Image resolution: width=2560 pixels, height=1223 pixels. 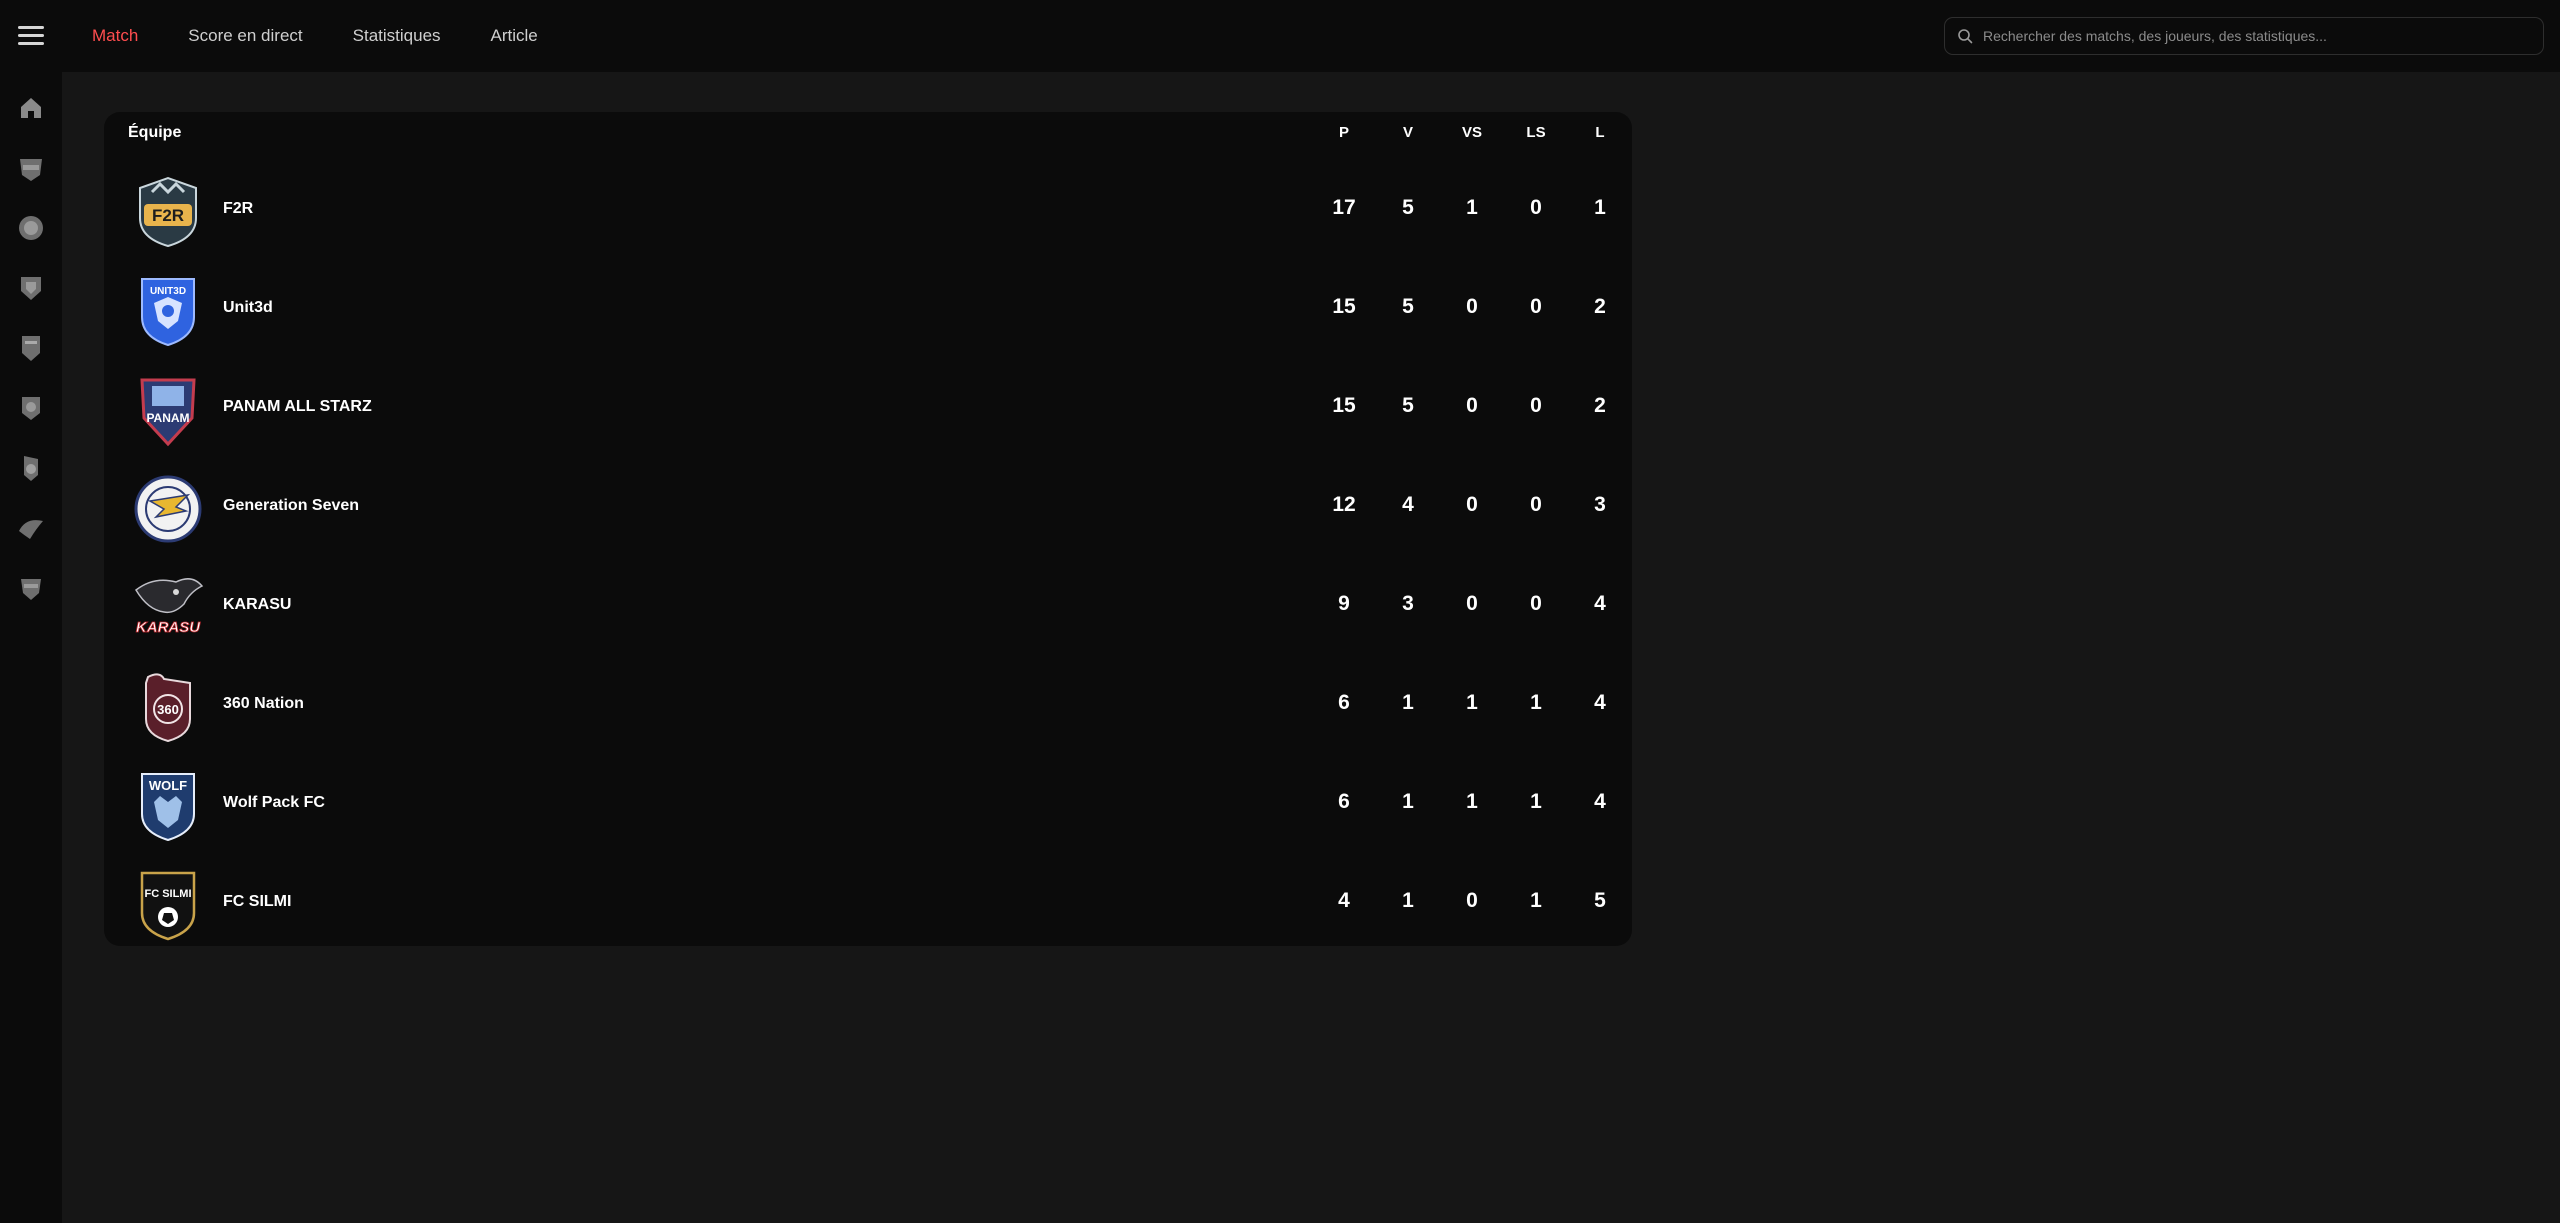 I want to click on sidebar-item-home, so click(x=31, y=108).